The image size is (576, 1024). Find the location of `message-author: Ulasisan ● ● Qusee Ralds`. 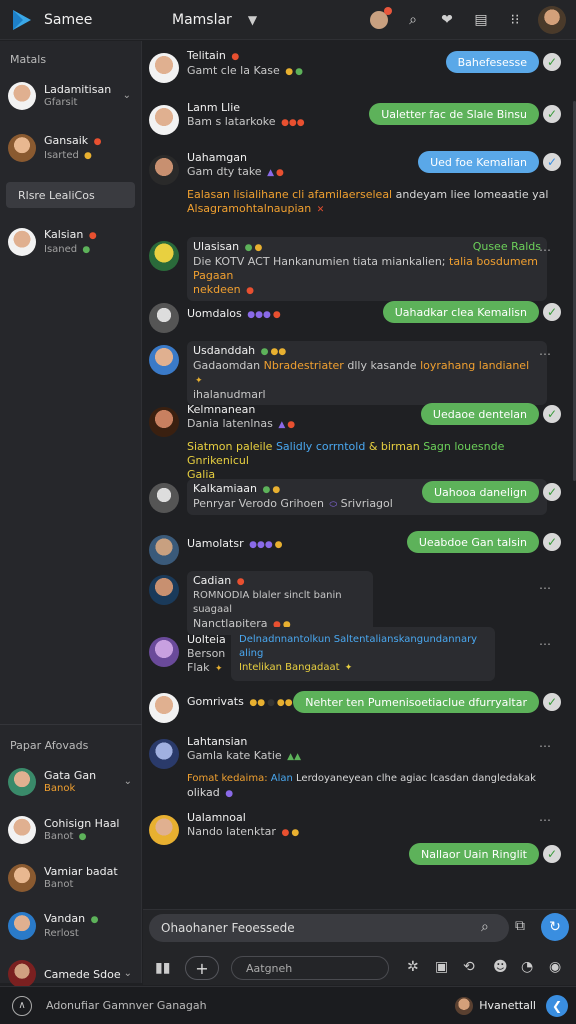

message-author: Ulasisan ● ● Qusee Ralds is located at coordinates (367, 246).